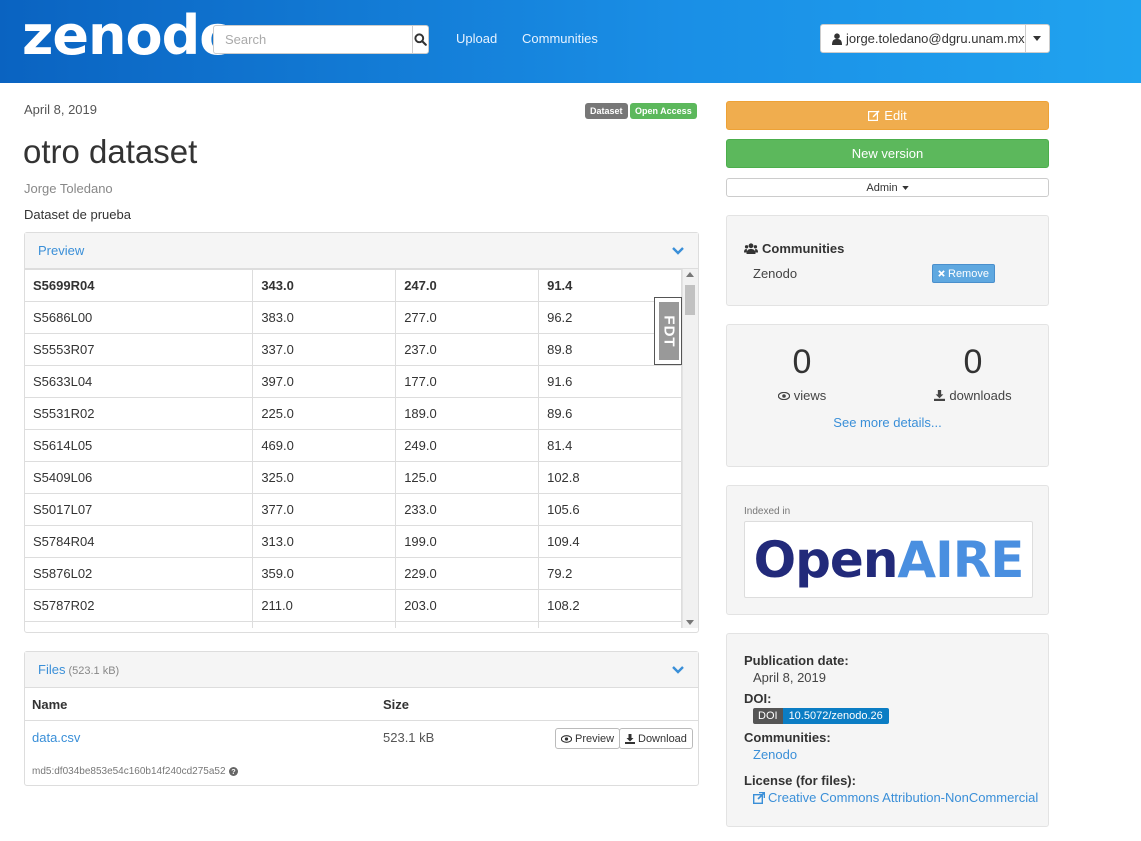  I want to click on preview-scrollbar, so click(690, 448).